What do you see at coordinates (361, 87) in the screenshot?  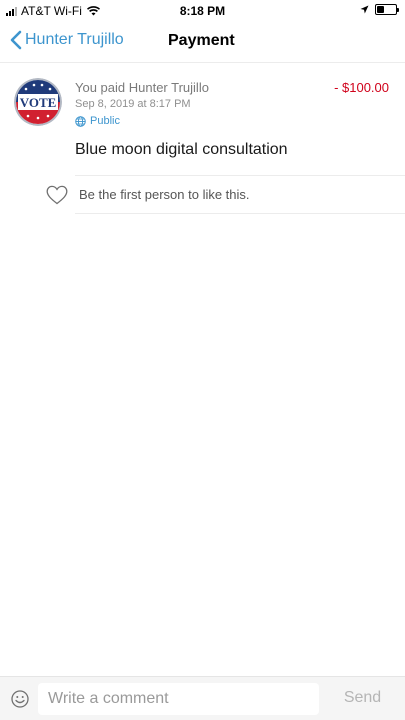 I see `payment-amount: - $100.00` at bounding box center [361, 87].